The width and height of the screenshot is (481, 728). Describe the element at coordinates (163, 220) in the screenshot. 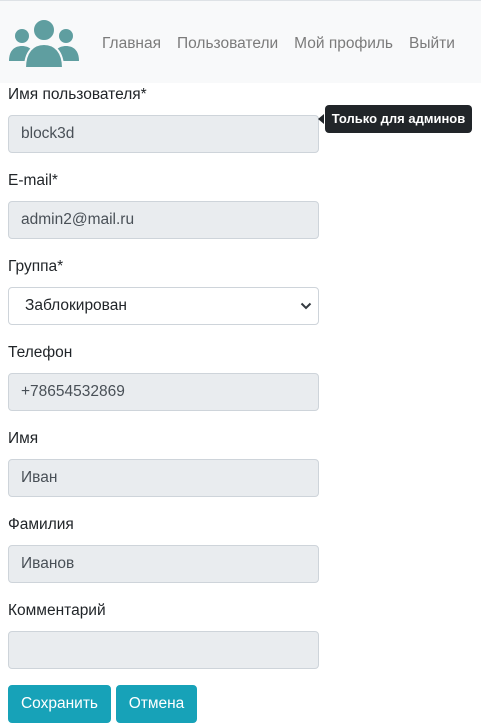

I see `email-field` at that location.